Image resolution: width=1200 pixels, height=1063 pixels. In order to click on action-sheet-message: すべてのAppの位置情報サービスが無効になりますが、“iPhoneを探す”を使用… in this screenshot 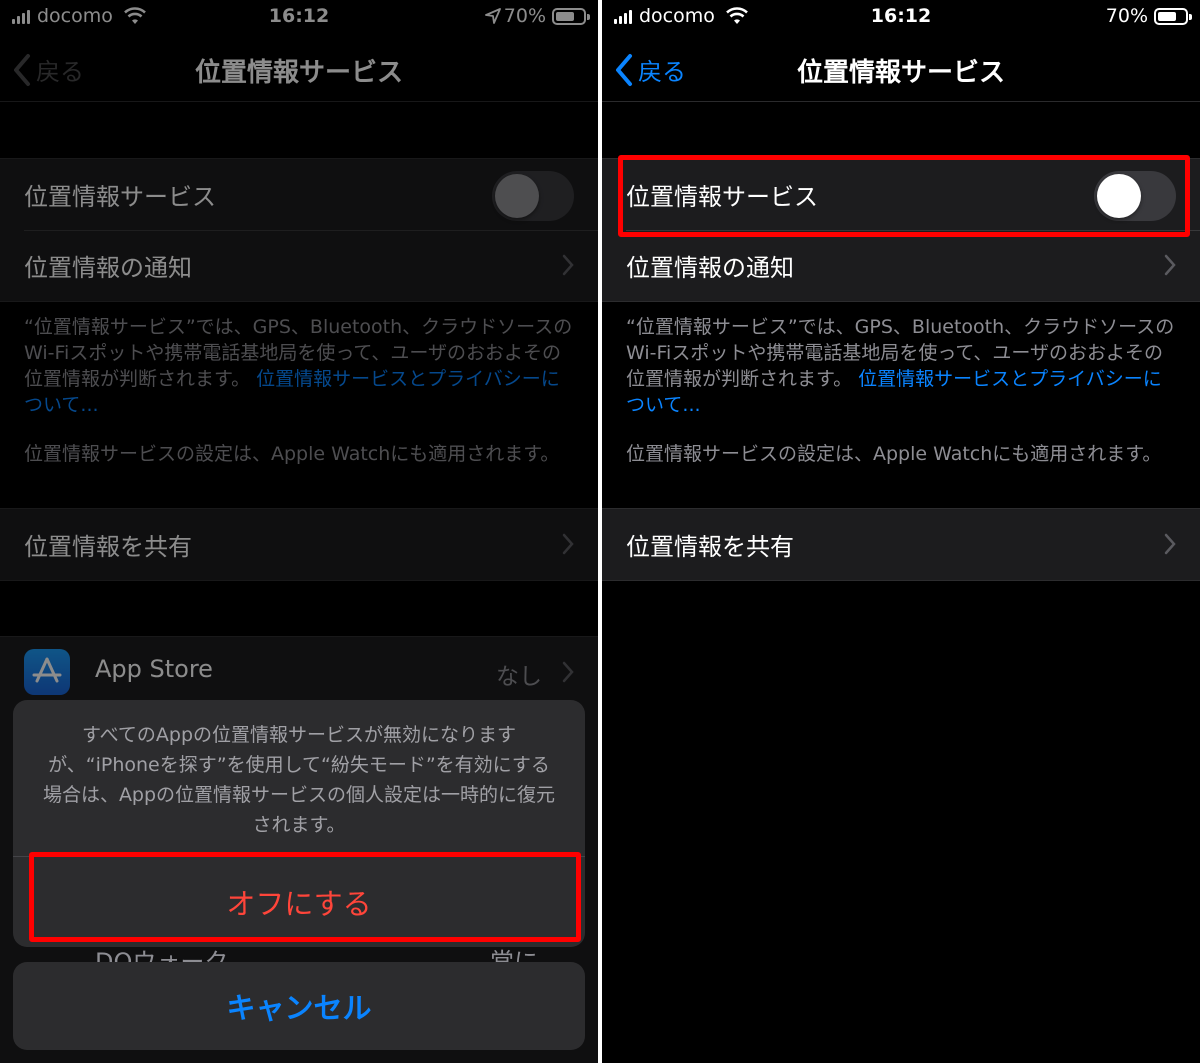, I will do `click(299, 780)`.